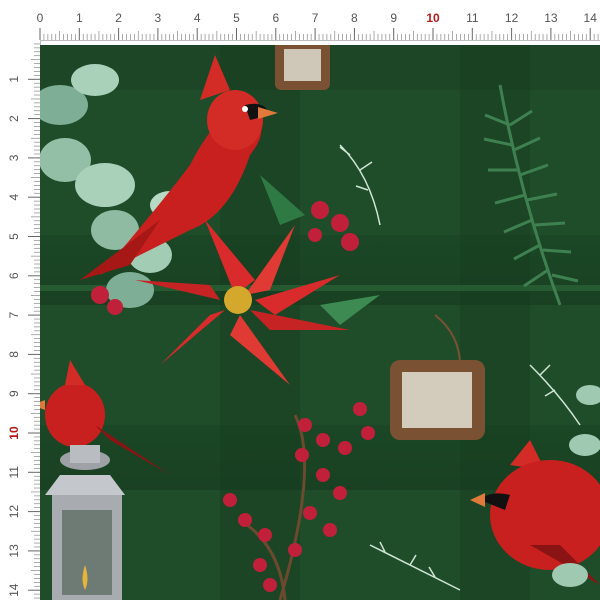  I want to click on wooden-frame-tag, so click(302, 67).